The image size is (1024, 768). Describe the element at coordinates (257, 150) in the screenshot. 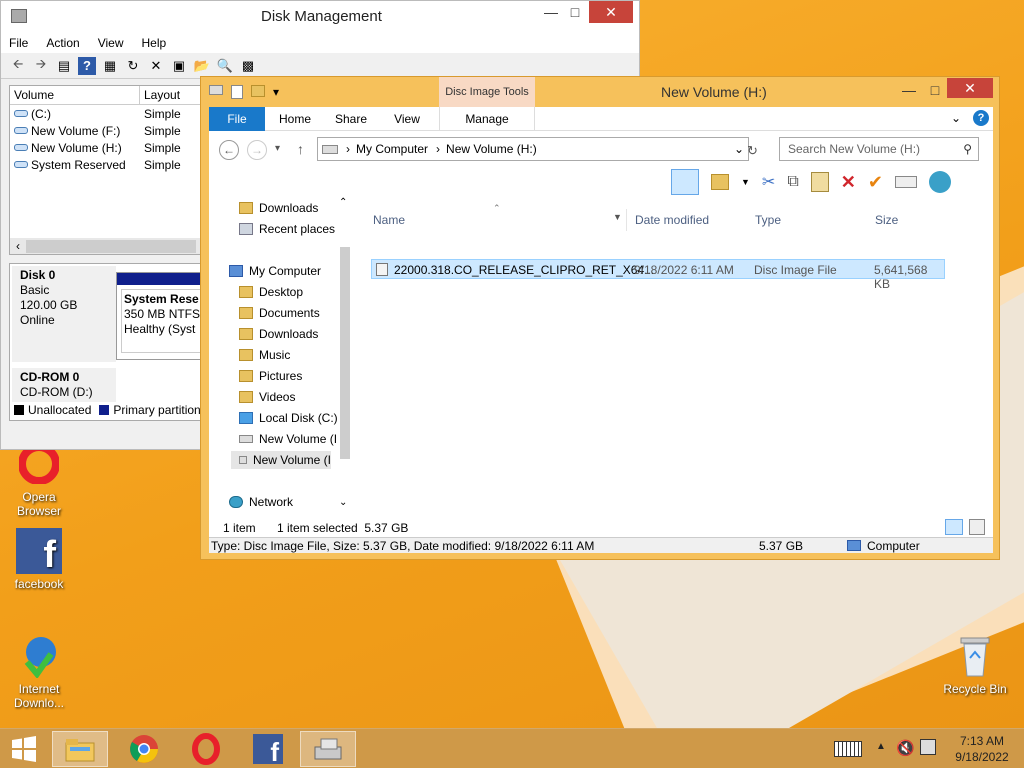

I see `forward-button: →` at that location.